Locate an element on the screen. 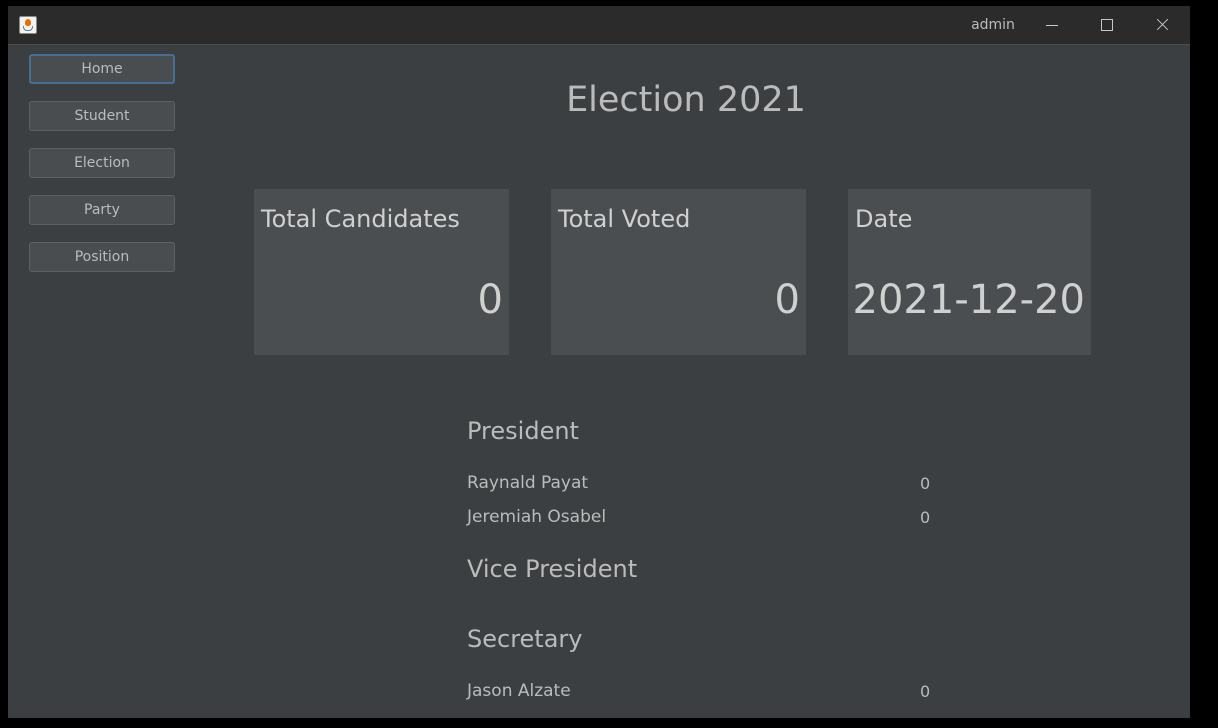 The height and width of the screenshot is (728, 1218). total-voted-card: Total Voted 0 is located at coordinates (678, 272).